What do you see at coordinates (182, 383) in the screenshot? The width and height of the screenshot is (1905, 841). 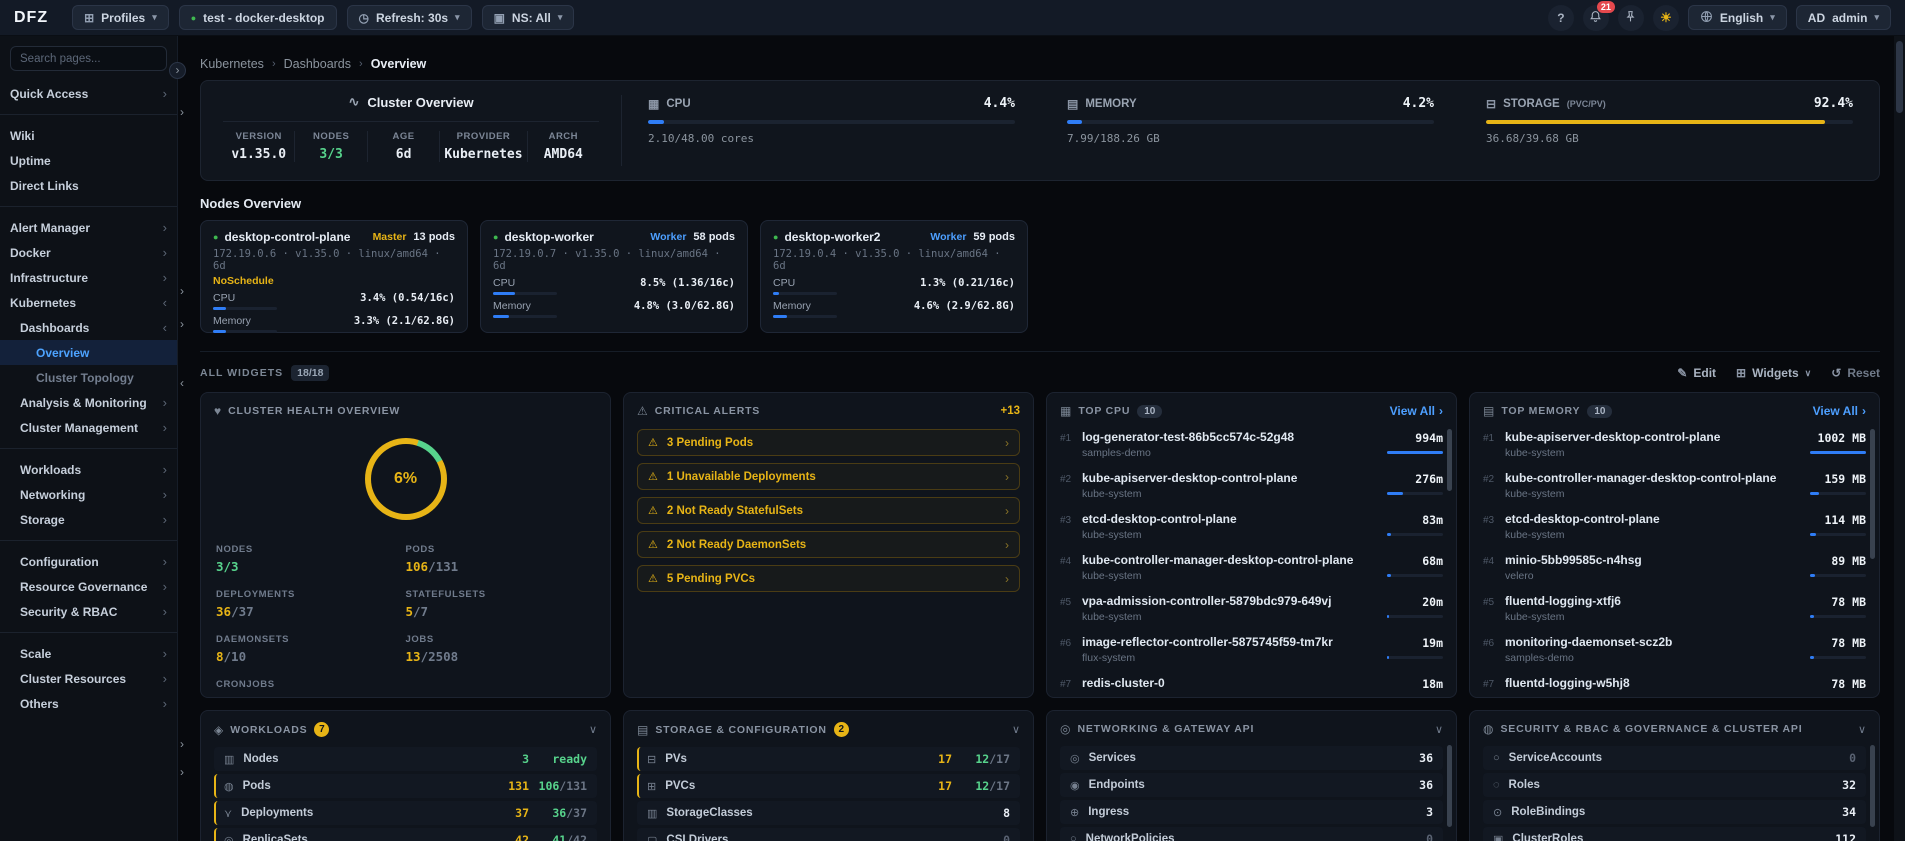 I see `collapse-handle: ‹` at bounding box center [182, 383].